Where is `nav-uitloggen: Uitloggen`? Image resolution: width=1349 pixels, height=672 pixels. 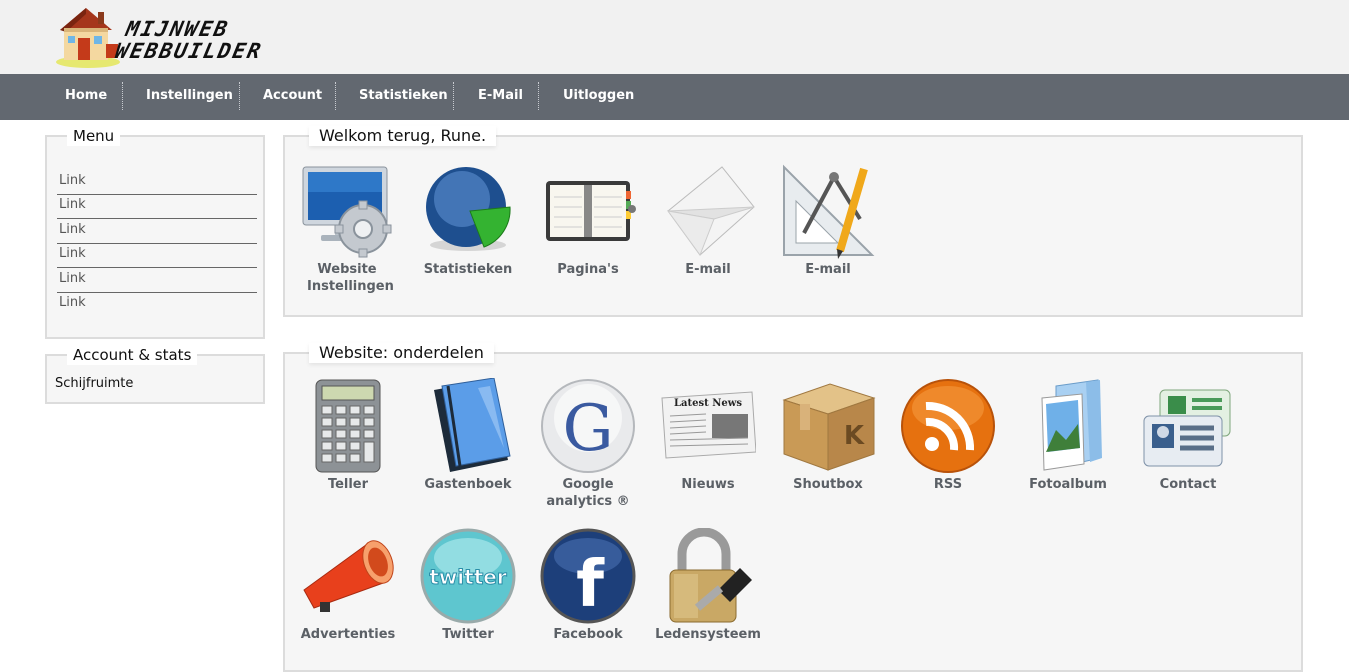 nav-uitloggen: Uitloggen is located at coordinates (598, 97).